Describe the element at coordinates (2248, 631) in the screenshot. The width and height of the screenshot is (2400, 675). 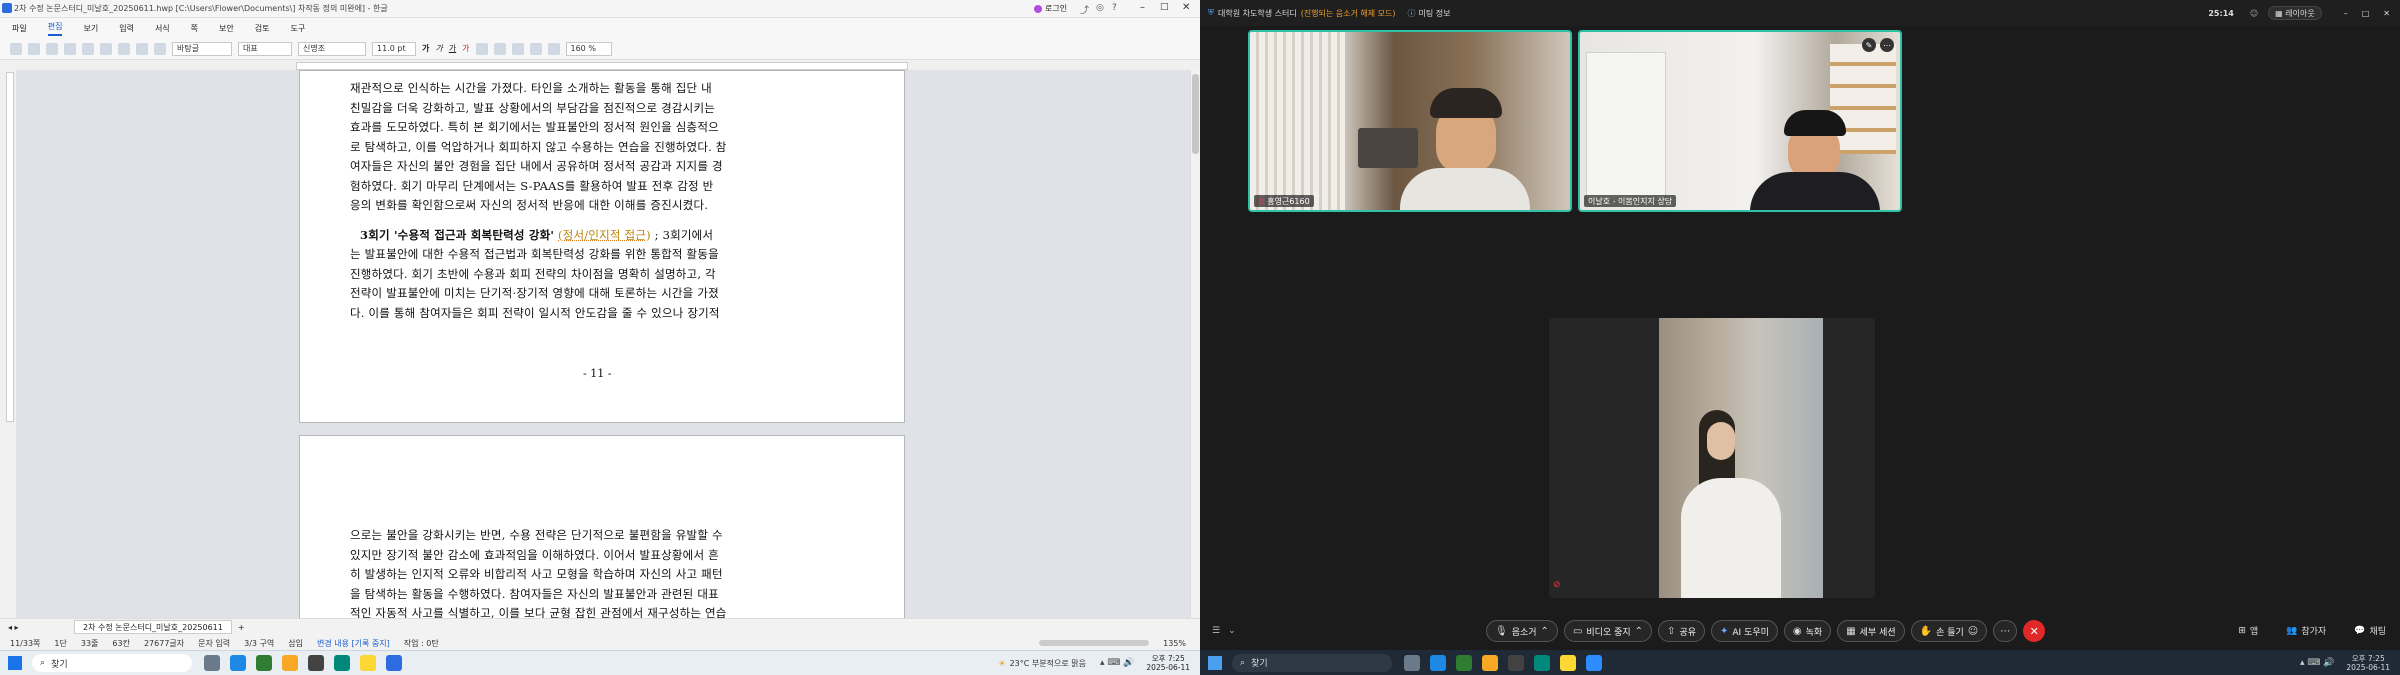
I see `apps-button: ⊞ 앱` at that location.